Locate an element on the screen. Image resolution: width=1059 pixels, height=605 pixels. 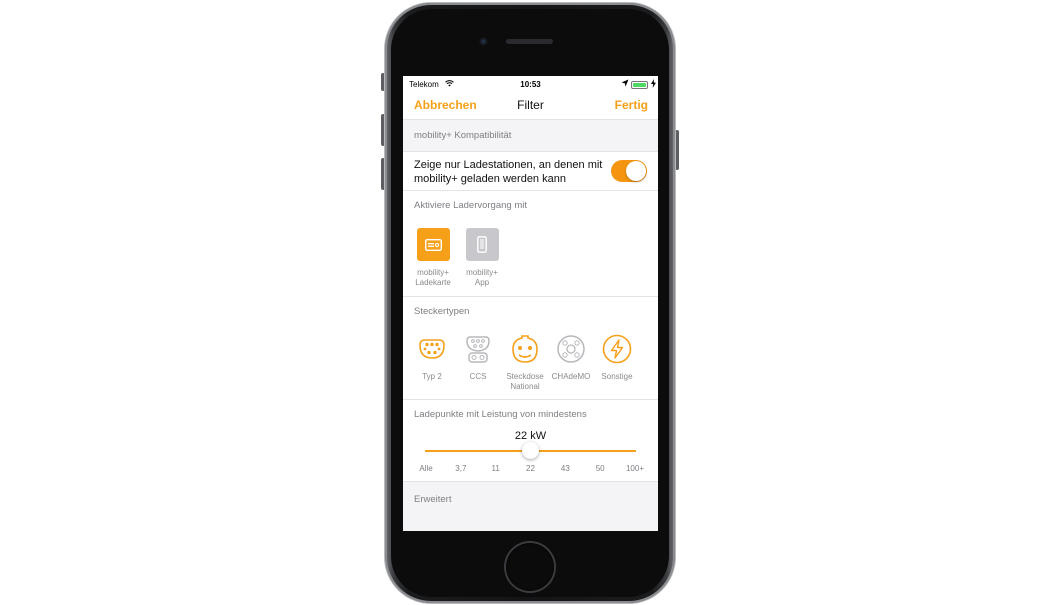
charging-bolt-icon is located at coordinates (653, 84).